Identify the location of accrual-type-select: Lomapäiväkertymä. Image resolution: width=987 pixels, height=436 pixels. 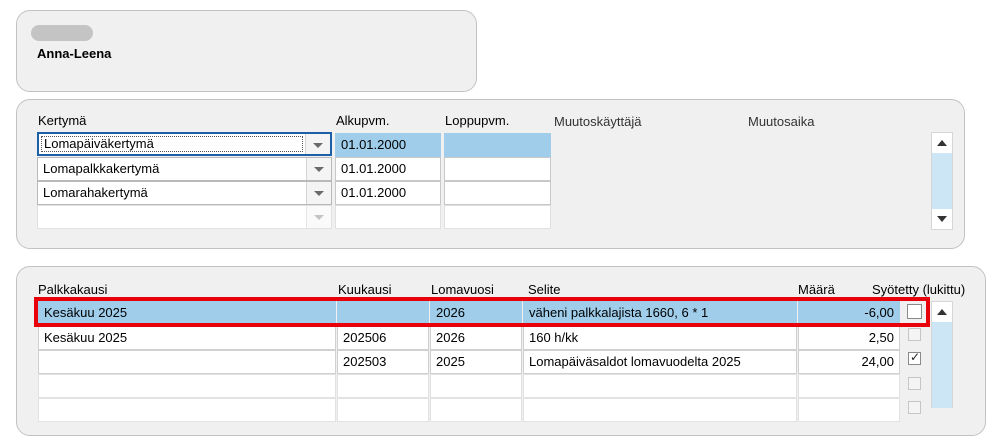
(184, 144).